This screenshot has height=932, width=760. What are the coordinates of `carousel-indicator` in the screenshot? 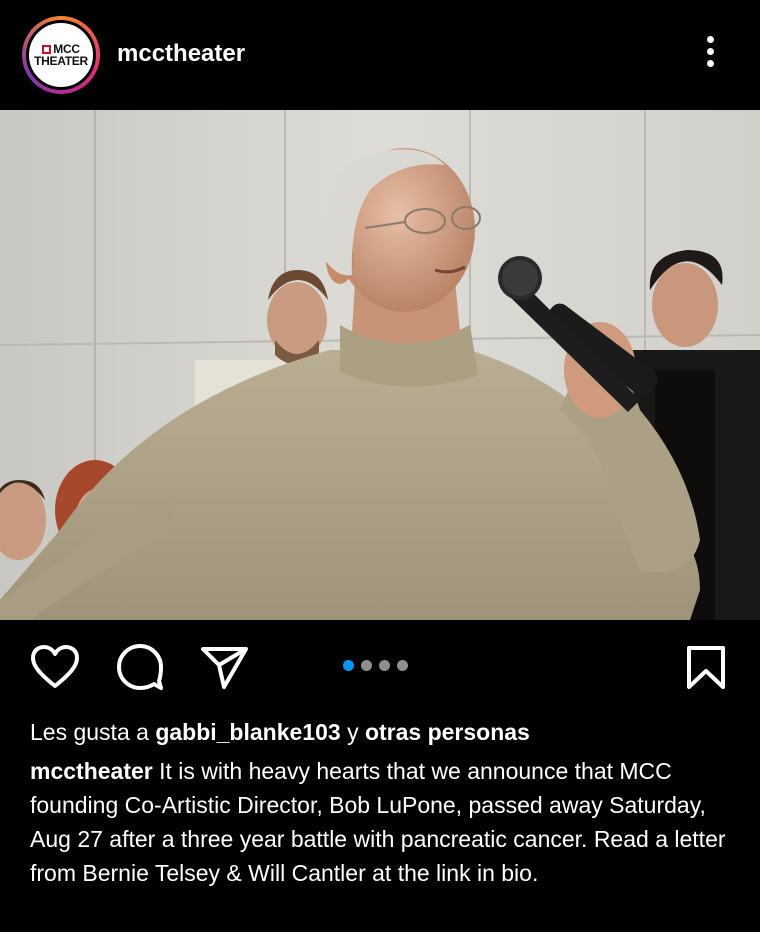 It's located at (375, 665).